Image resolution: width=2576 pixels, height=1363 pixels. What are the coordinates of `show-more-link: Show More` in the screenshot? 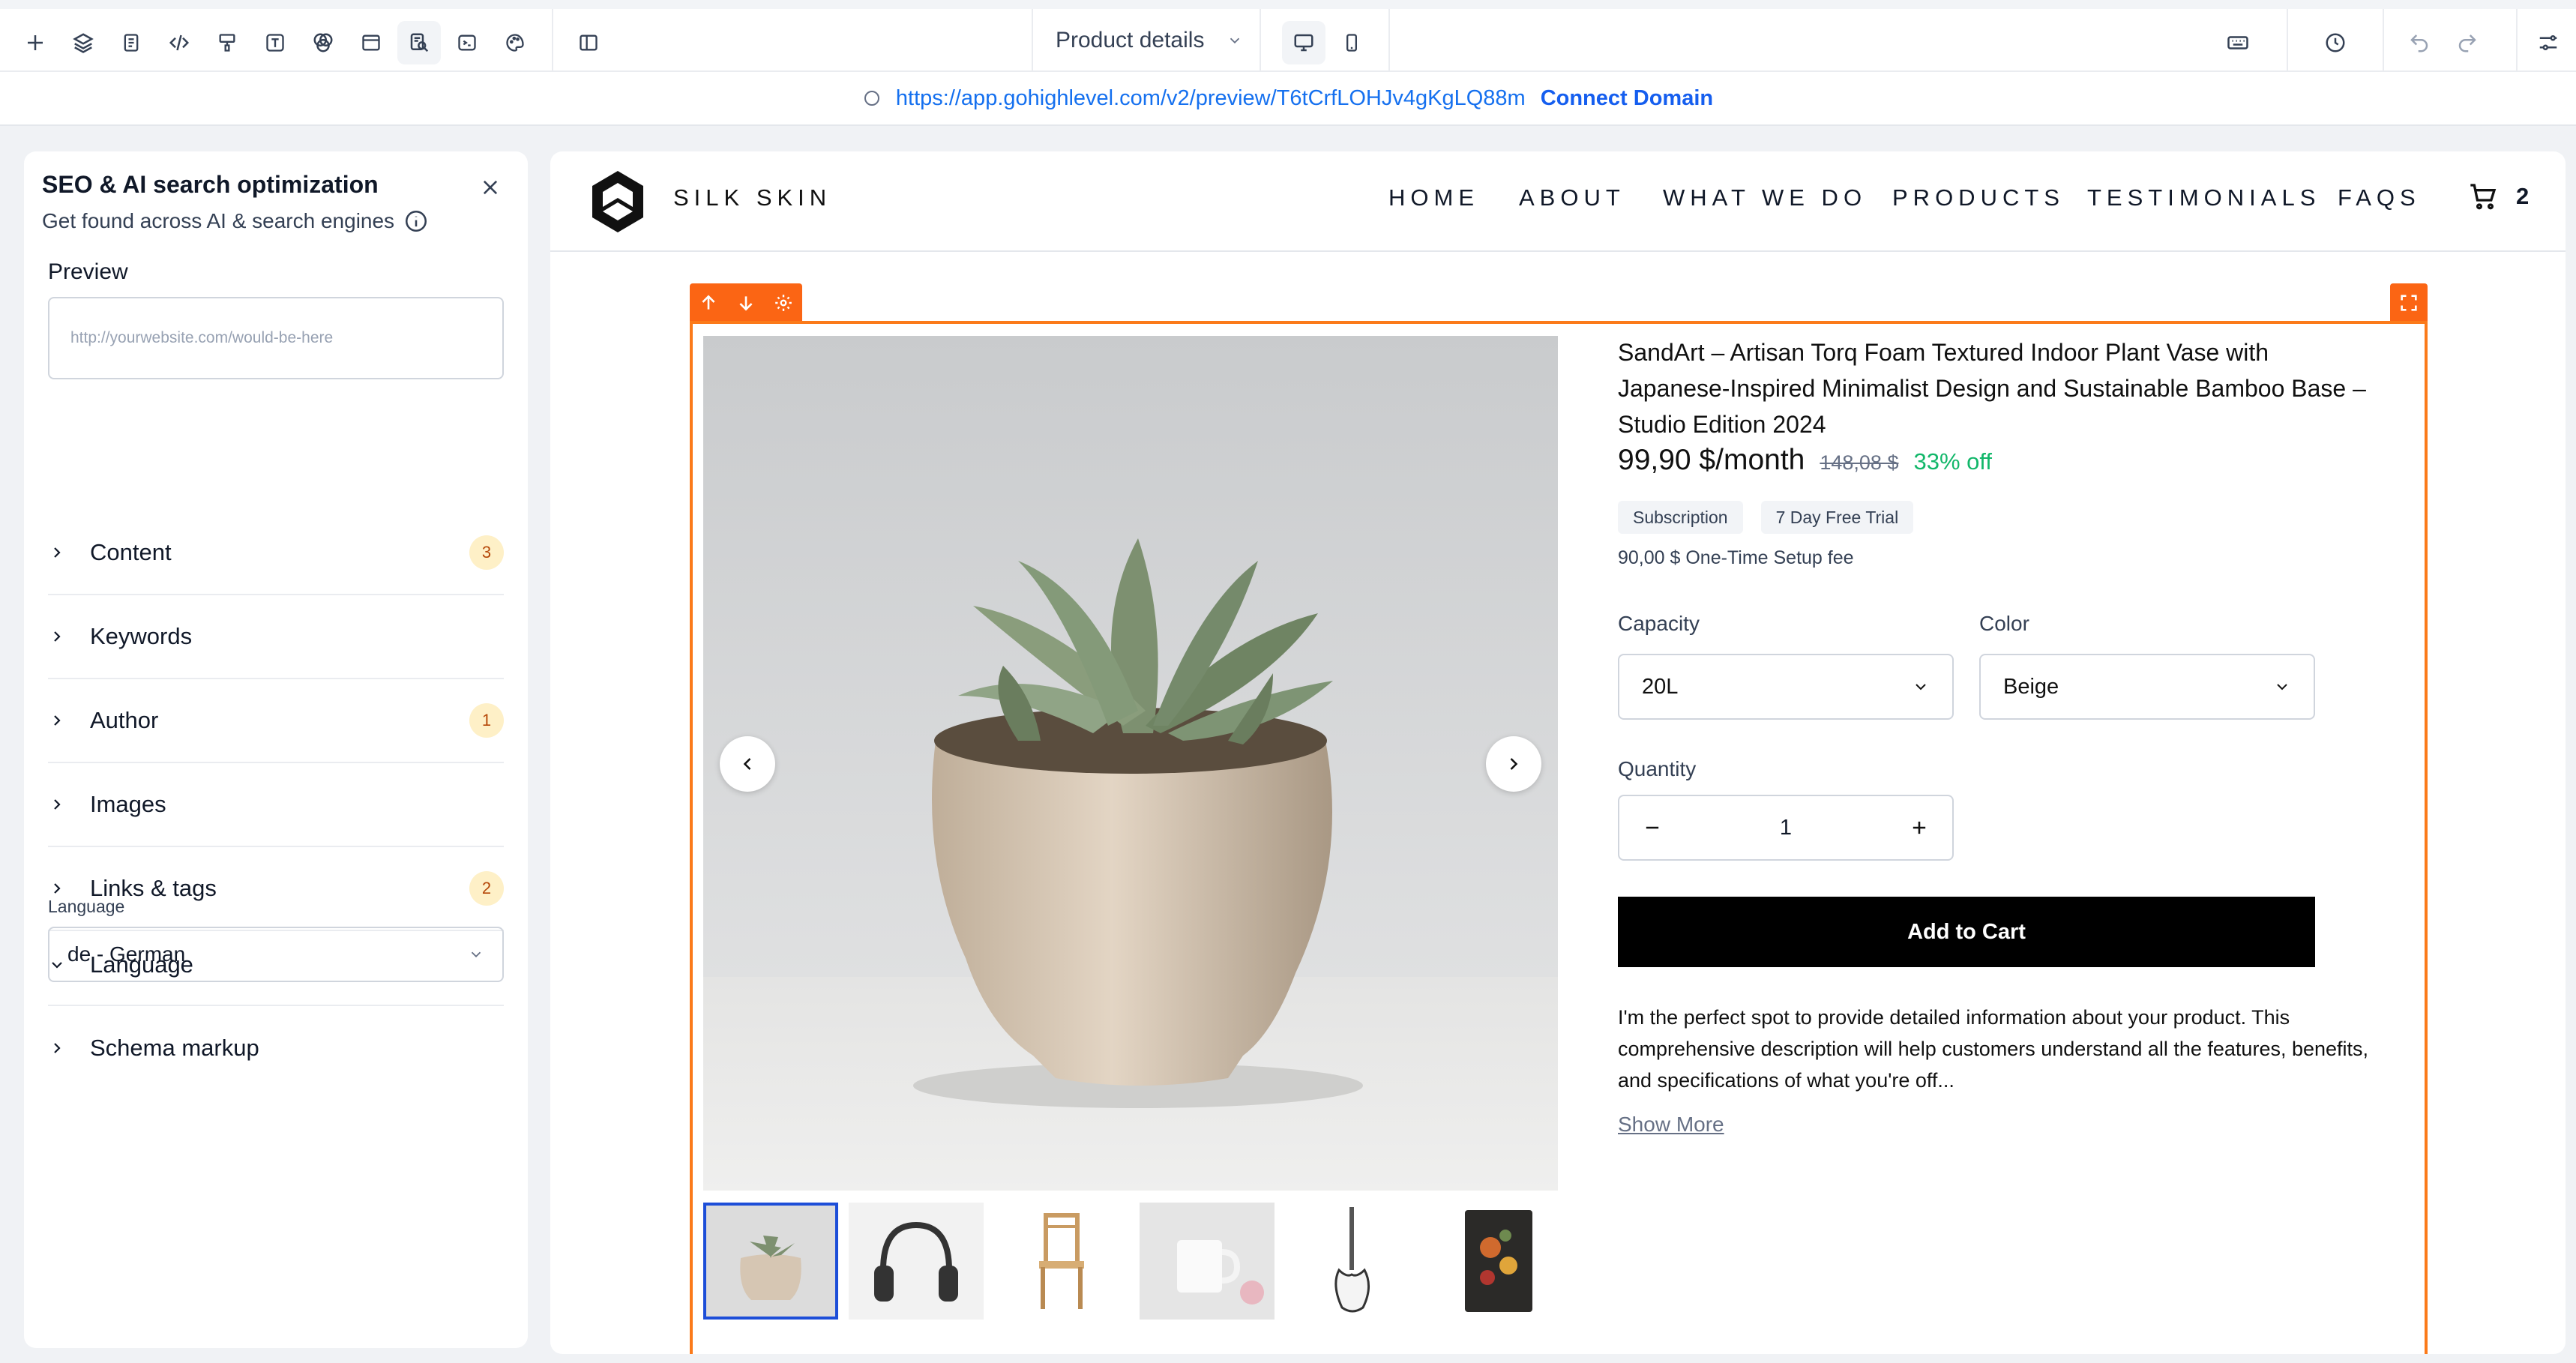 It's located at (1671, 1125).